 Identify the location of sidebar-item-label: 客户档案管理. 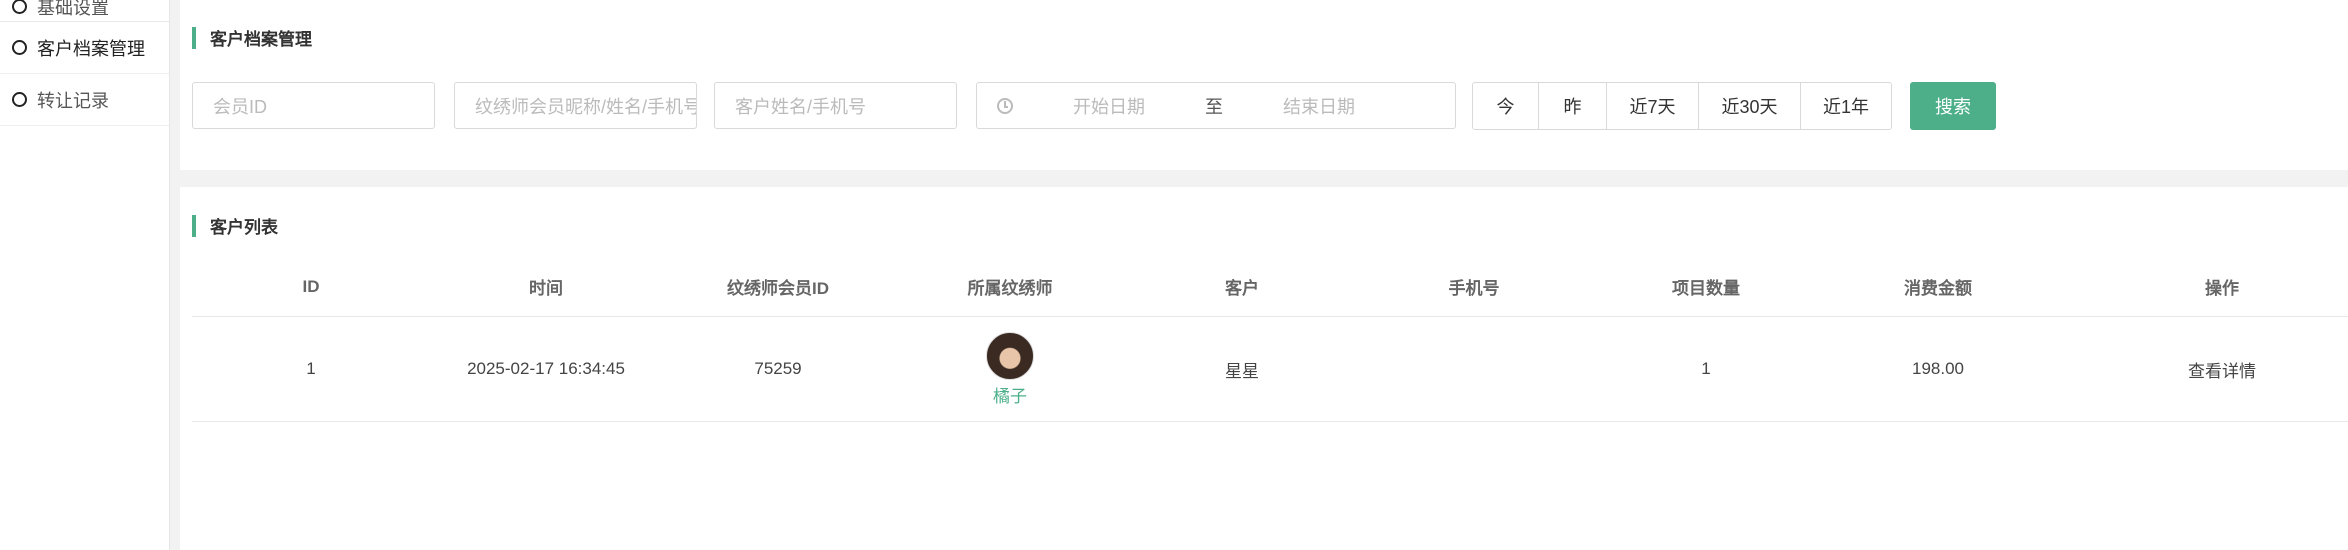
(91, 48).